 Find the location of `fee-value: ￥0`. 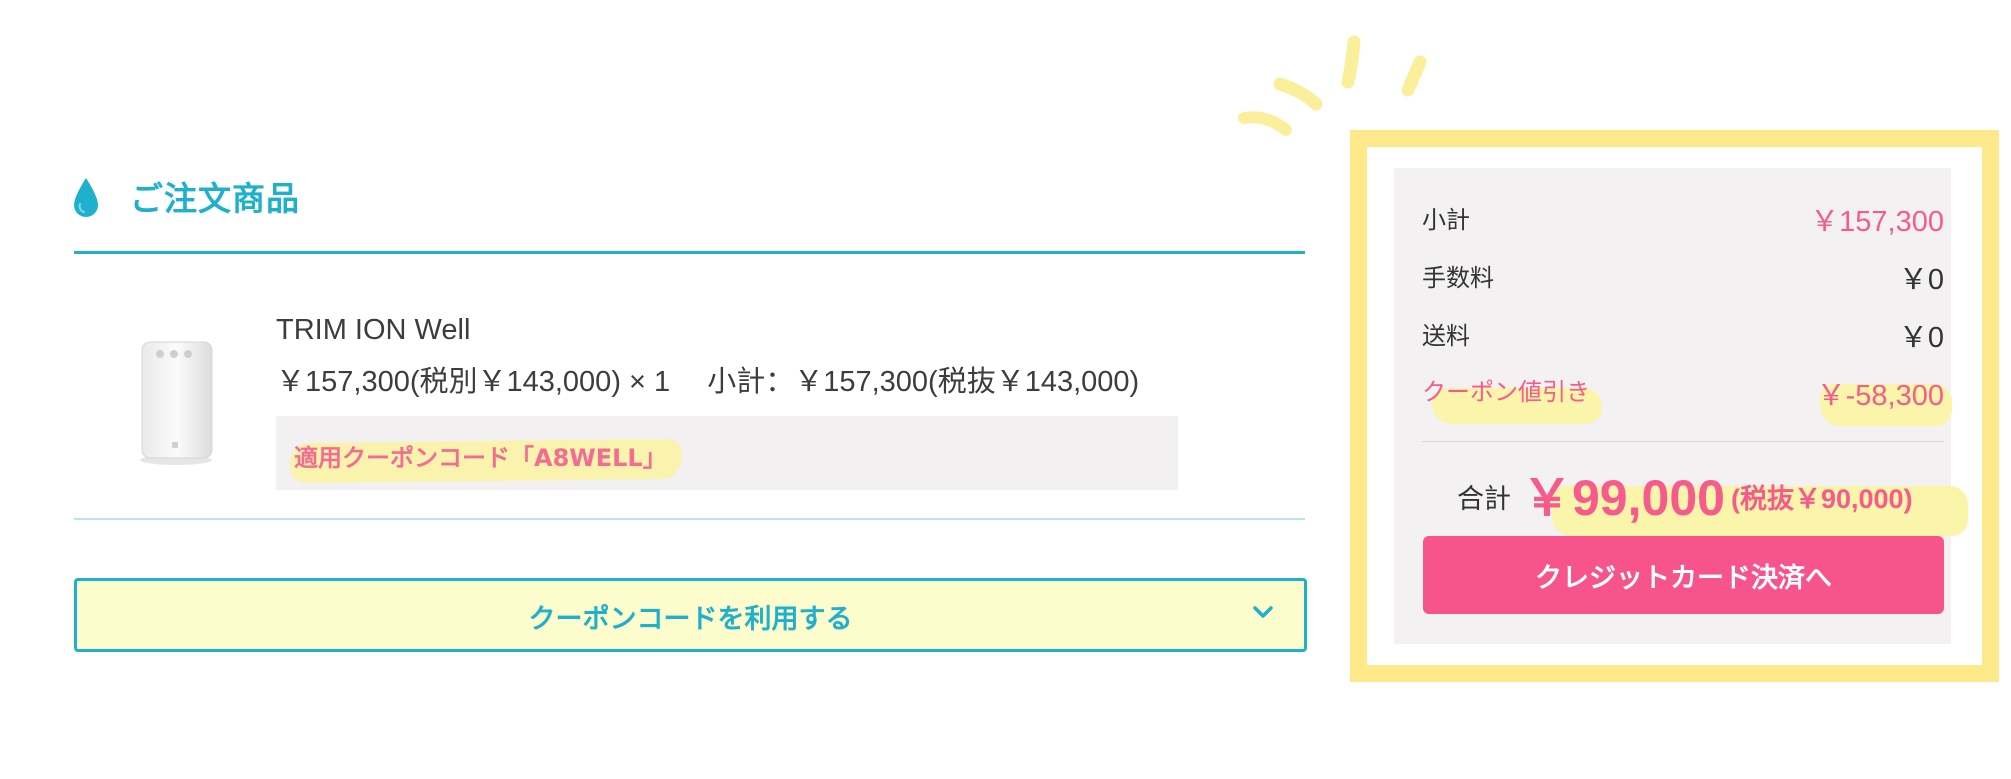

fee-value: ￥0 is located at coordinates (1921, 280).